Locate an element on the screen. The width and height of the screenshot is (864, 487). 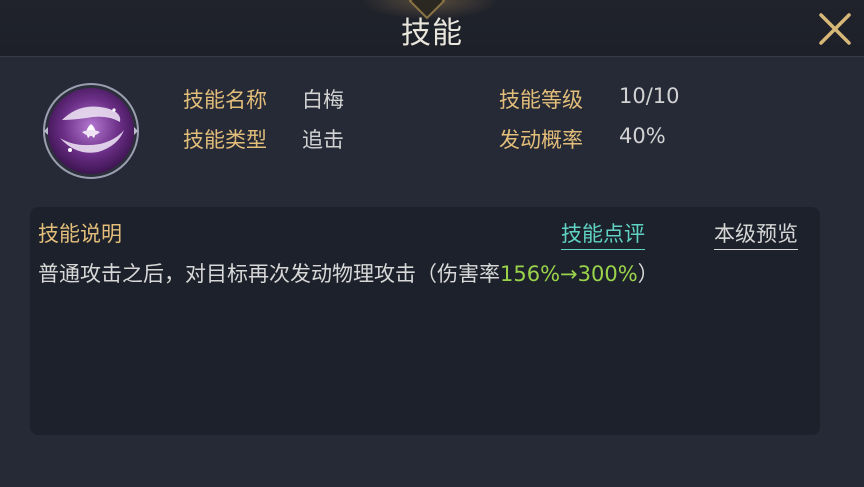
damage-rate-highlight: 156%→300% is located at coordinates (569, 274).